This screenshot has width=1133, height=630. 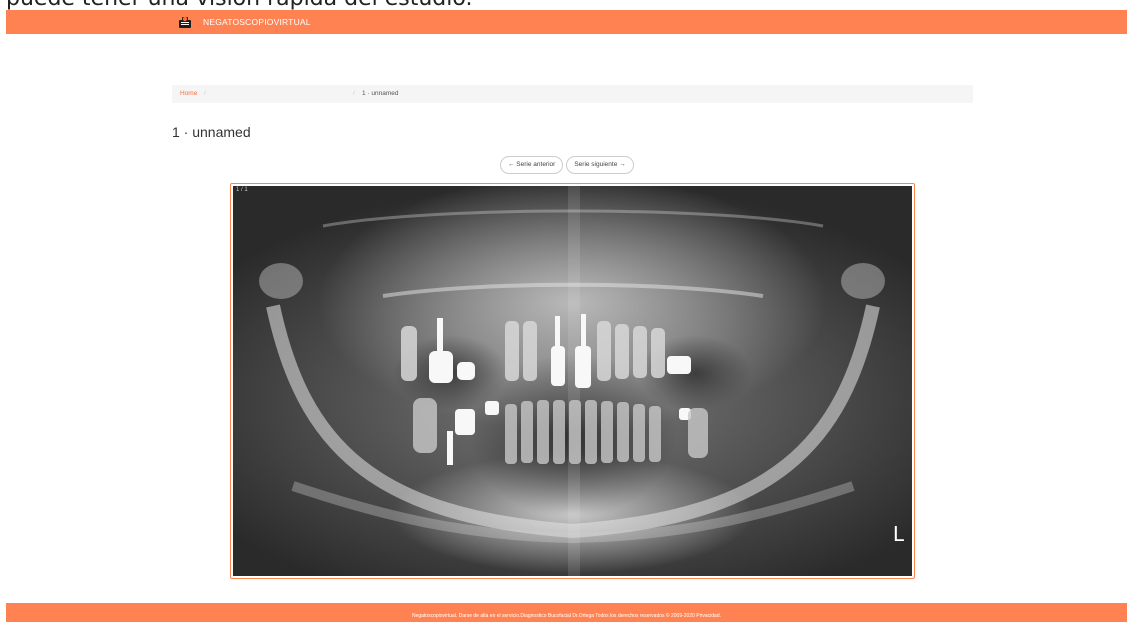 What do you see at coordinates (242, 190) in the screenshot?
I see `image-counter: 1 / 1` at bounding box center [242, 190].